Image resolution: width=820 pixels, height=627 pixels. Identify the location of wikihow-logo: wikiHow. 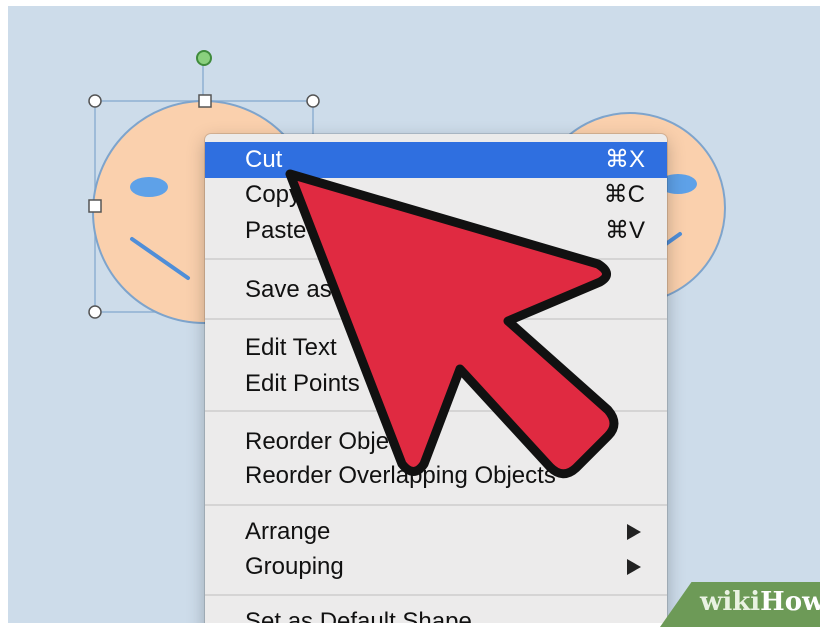
(760, 602).